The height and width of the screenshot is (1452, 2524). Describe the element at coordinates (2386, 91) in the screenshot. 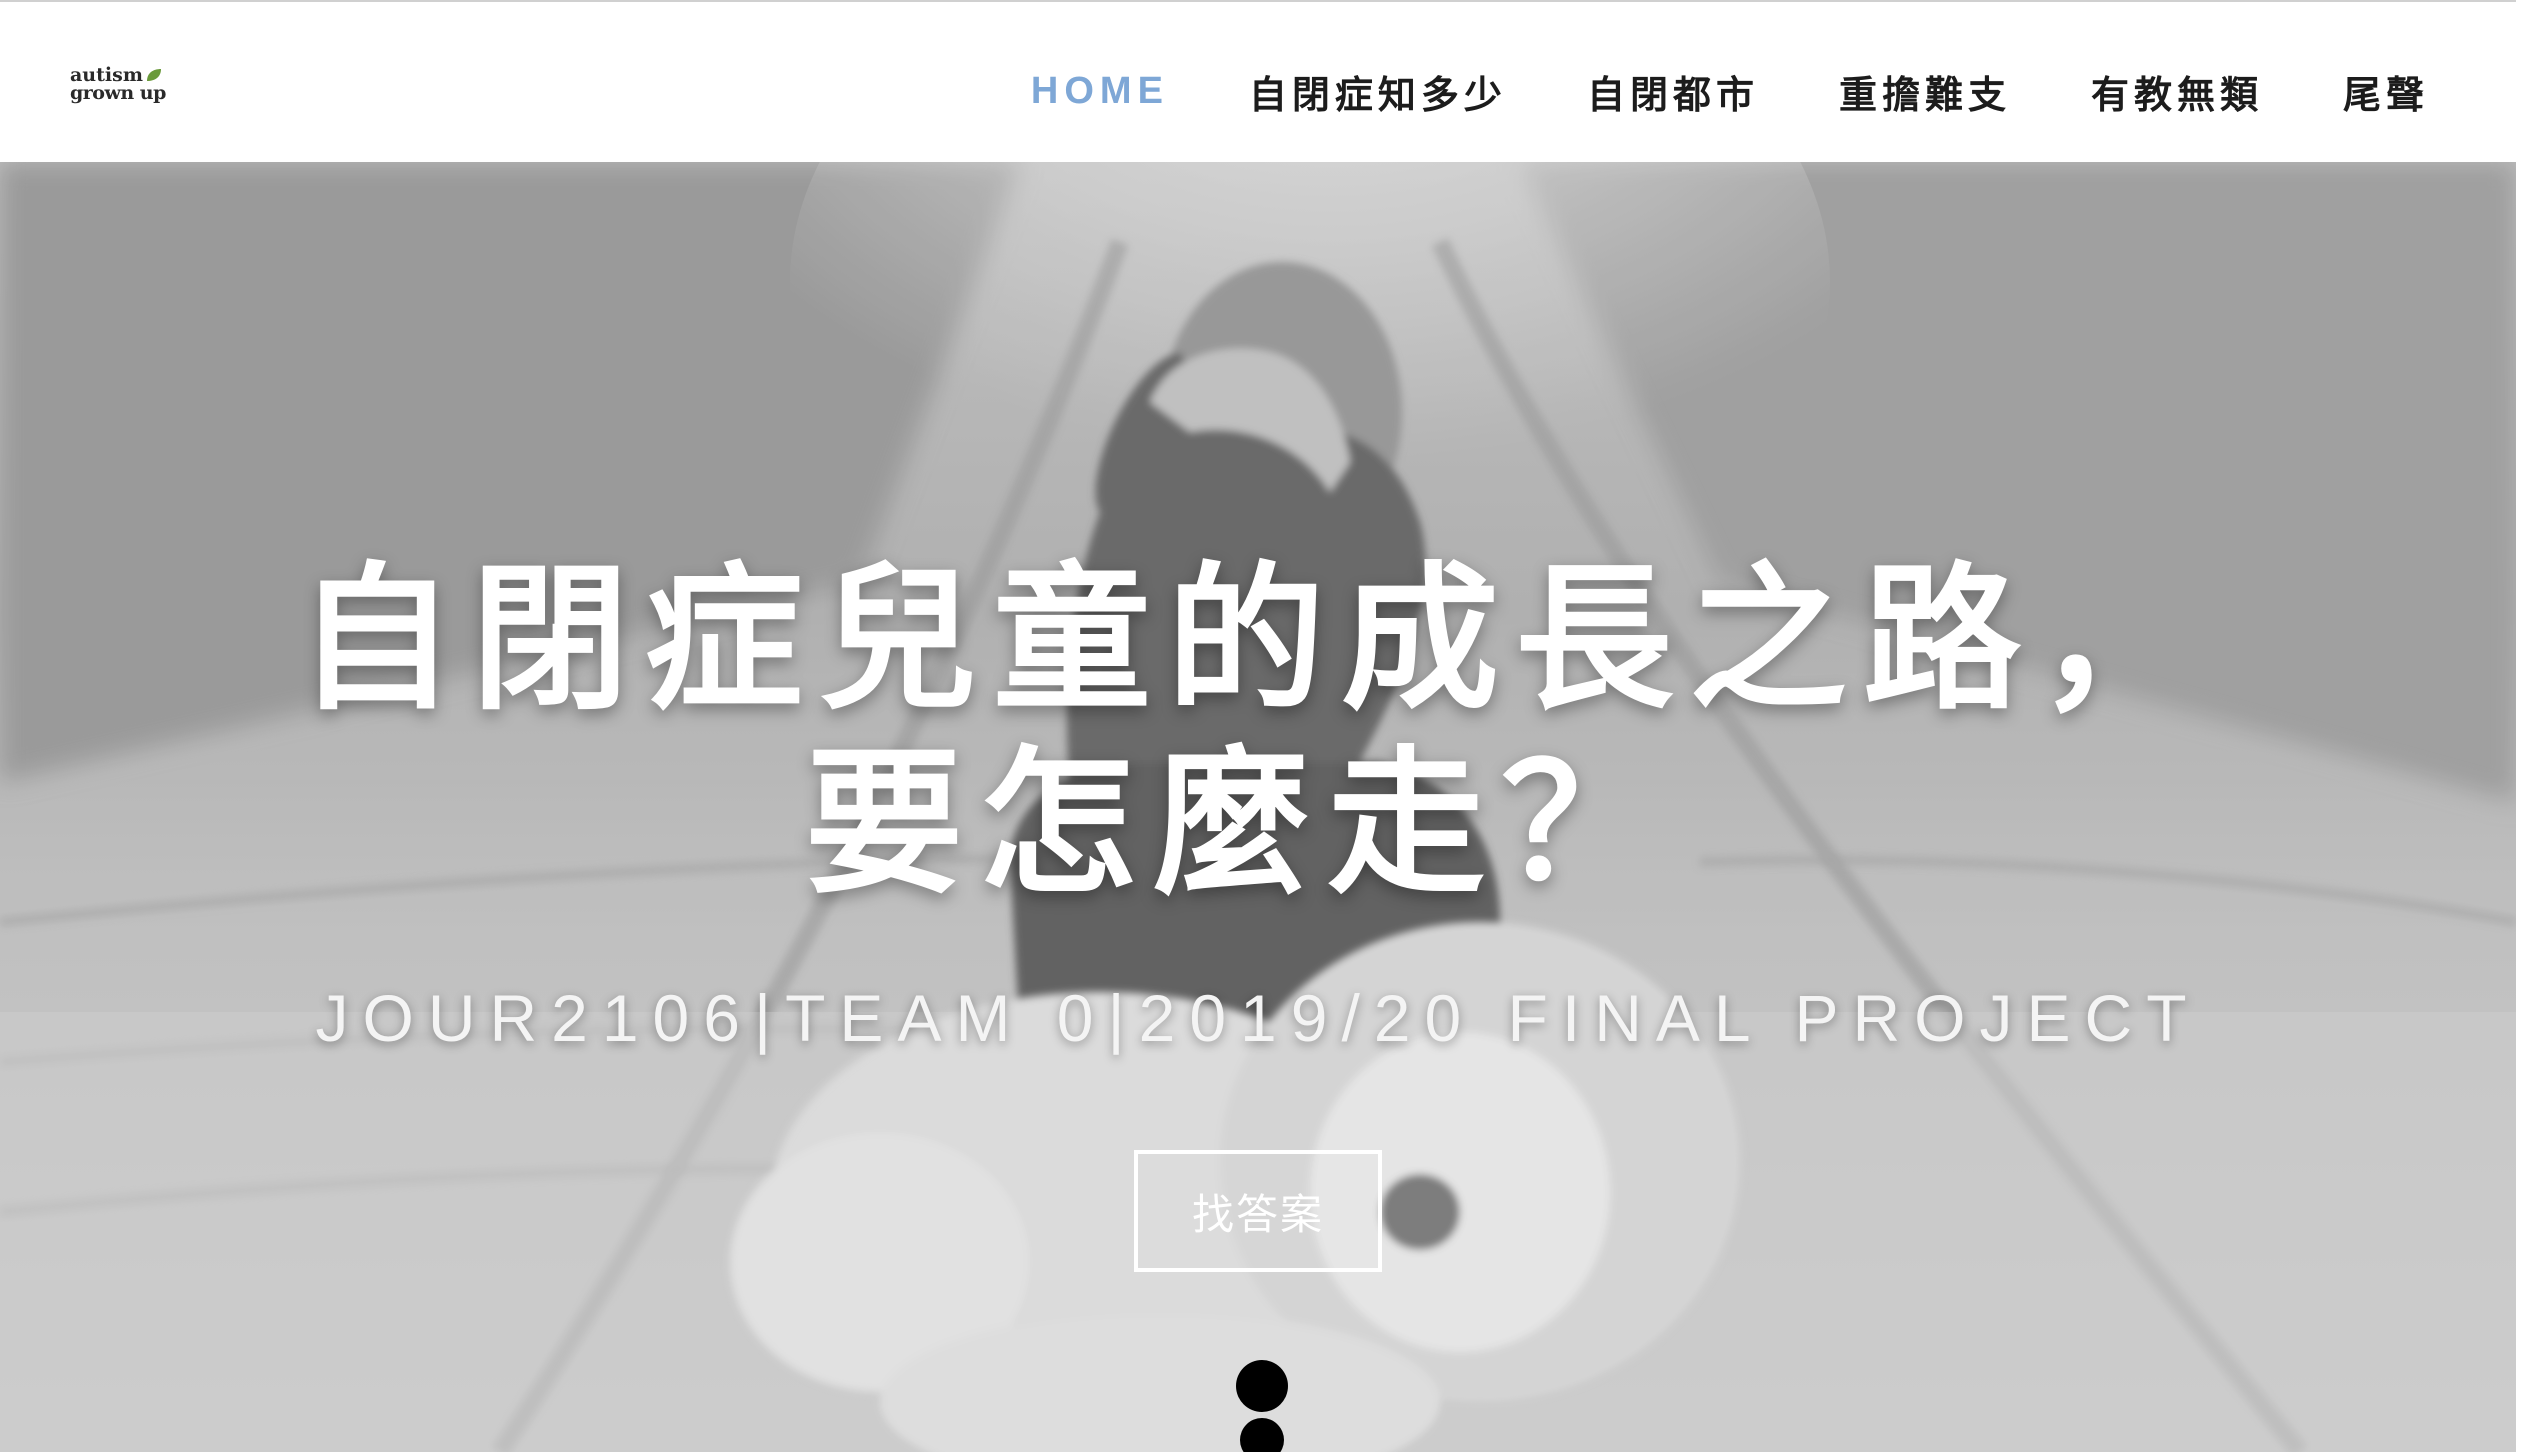

I see `nav-item-epilogue: 尾聲` at that location.